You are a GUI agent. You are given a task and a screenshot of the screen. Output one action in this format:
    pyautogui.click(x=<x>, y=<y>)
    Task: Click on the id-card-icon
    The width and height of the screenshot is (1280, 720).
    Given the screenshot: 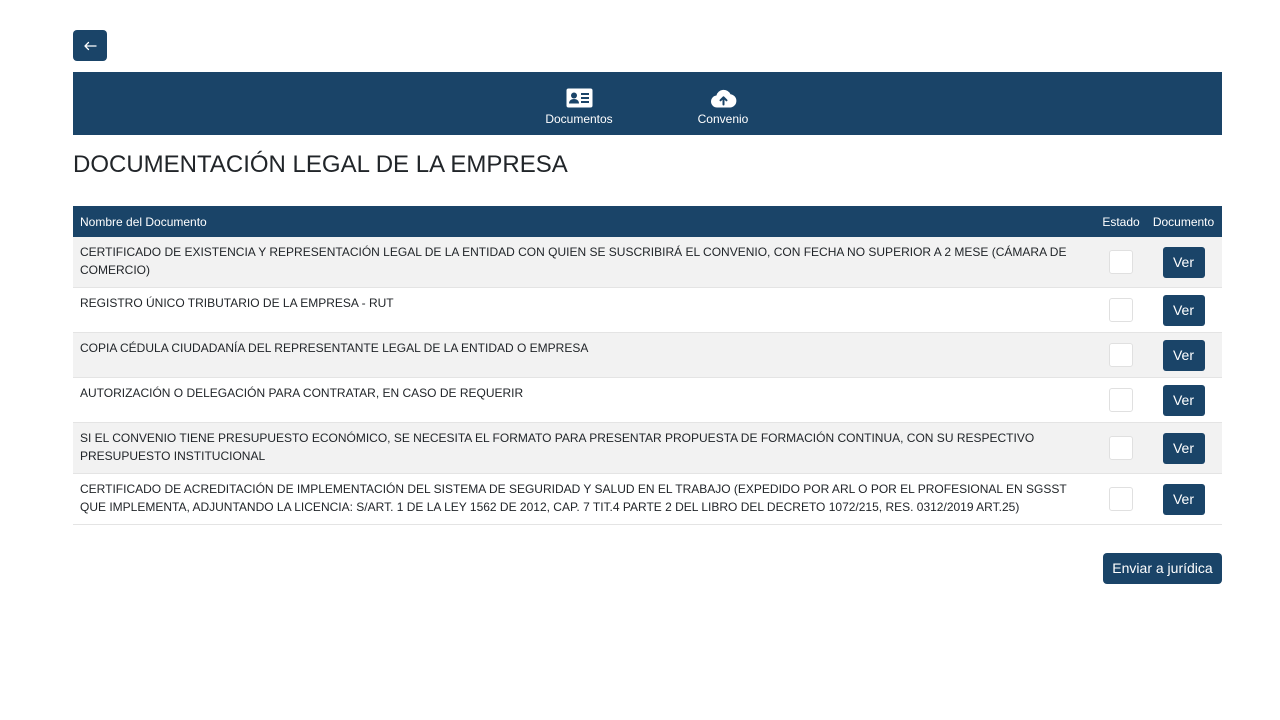 What is the action you would take?
    pyautogui.click(x=579, y=98)
    